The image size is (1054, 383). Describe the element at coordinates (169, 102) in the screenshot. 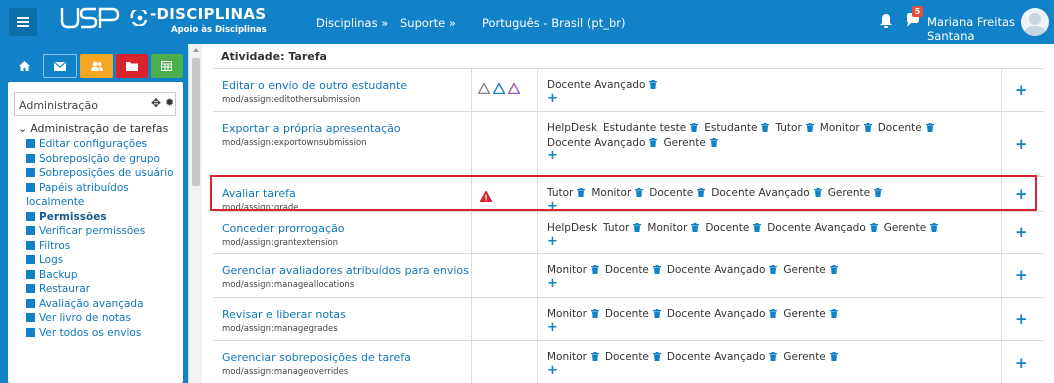

I see `gear-icon: ✹` at that location.